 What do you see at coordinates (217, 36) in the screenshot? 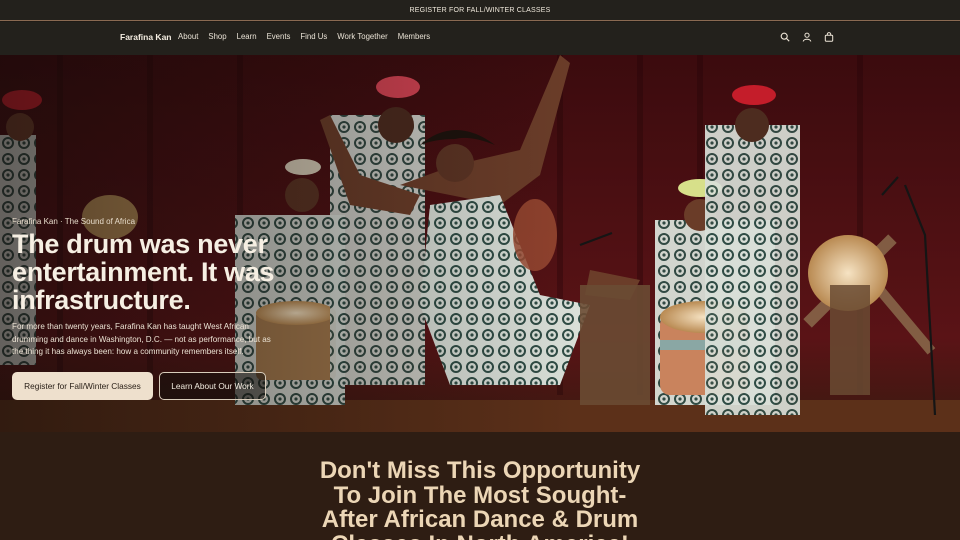
I see `nav-shop: Shop` at bounding box center [217, 36].